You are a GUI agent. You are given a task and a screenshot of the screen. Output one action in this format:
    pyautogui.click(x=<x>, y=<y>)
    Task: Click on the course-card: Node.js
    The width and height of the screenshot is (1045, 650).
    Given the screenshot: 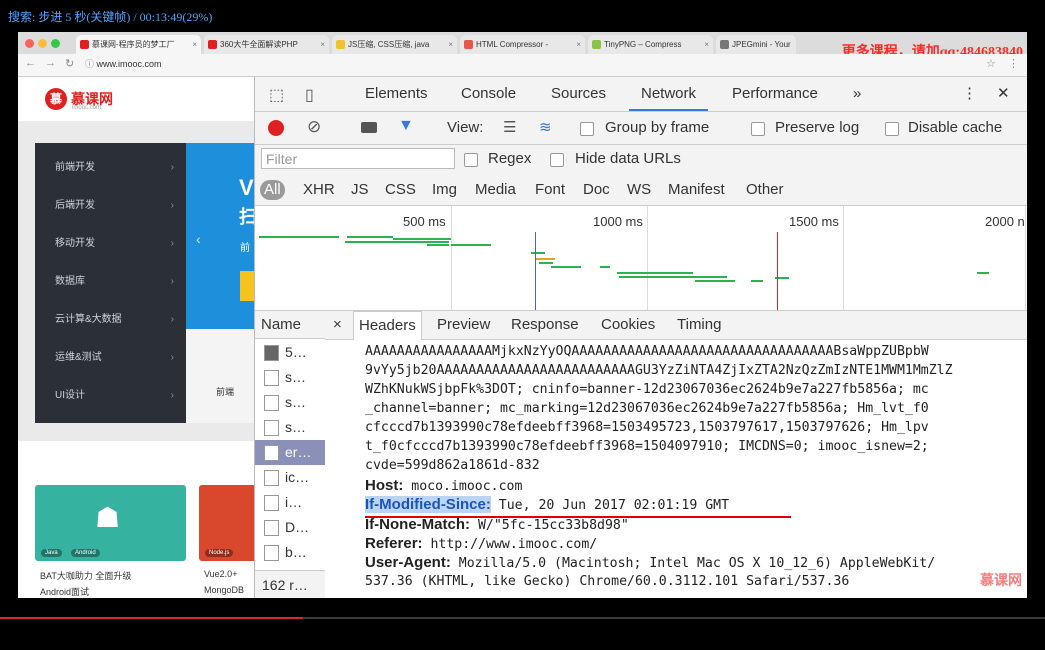 What is the action you would take?
    pyautogui.click(x=226, y=523)
    